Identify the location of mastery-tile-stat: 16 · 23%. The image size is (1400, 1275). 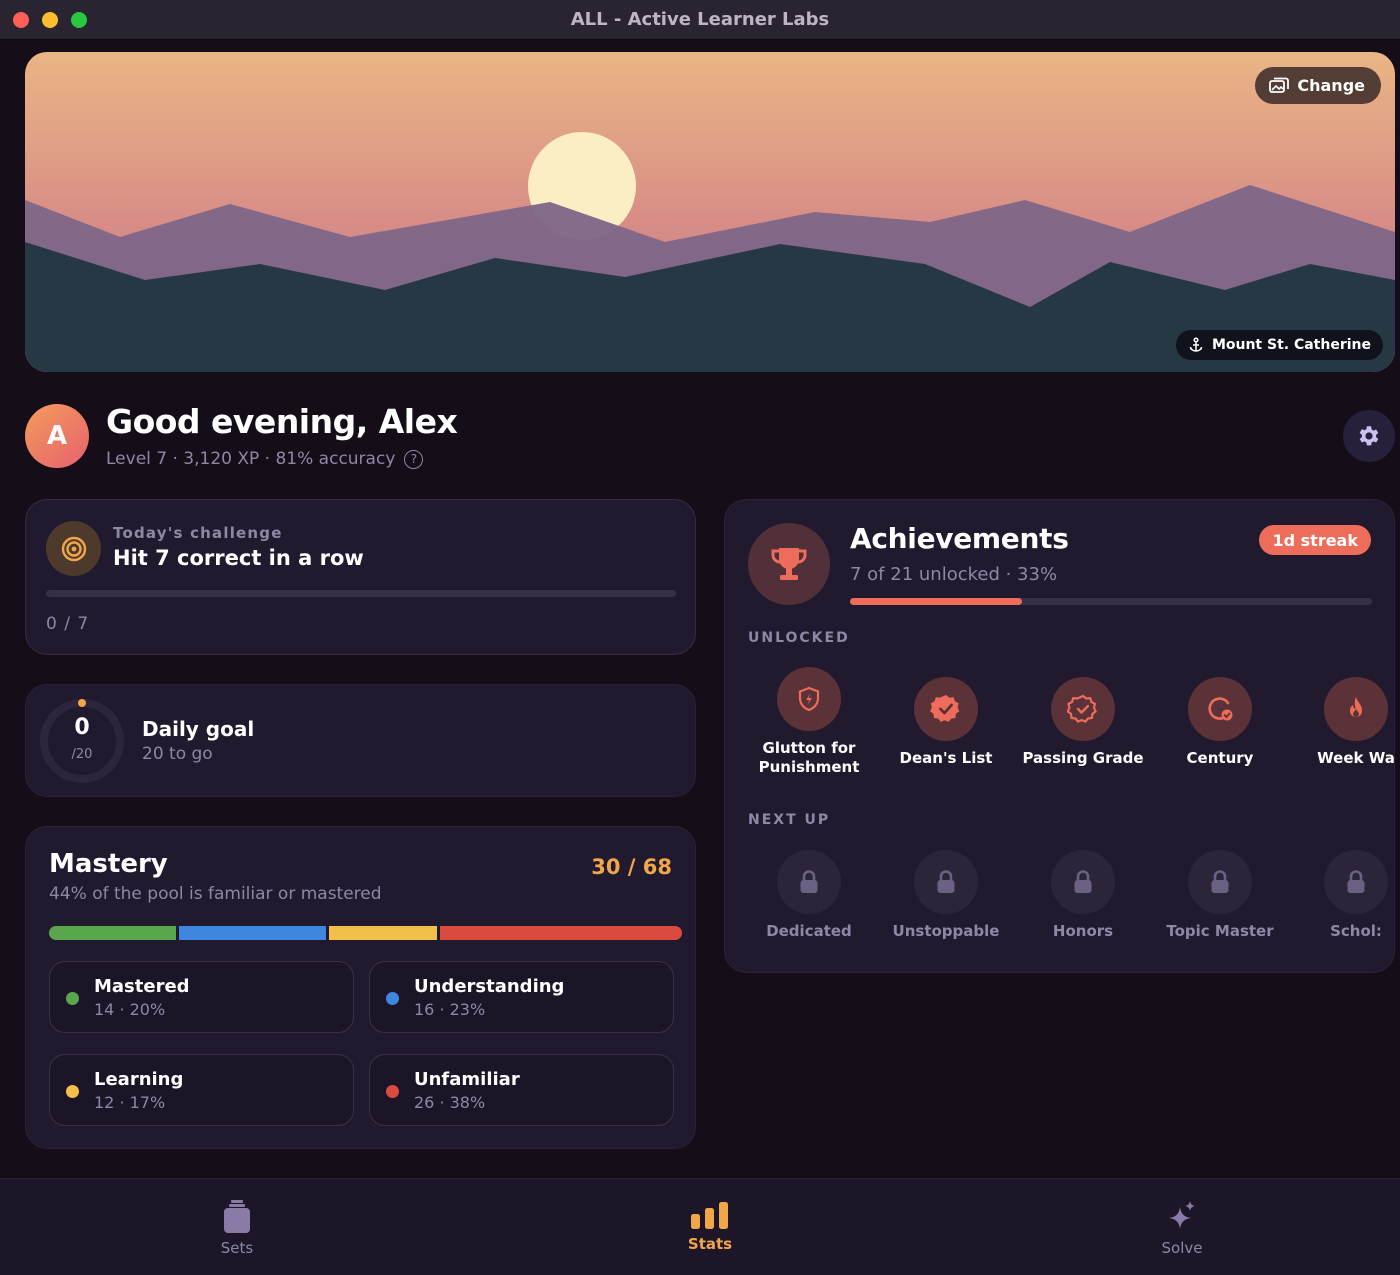
(450, 1009).